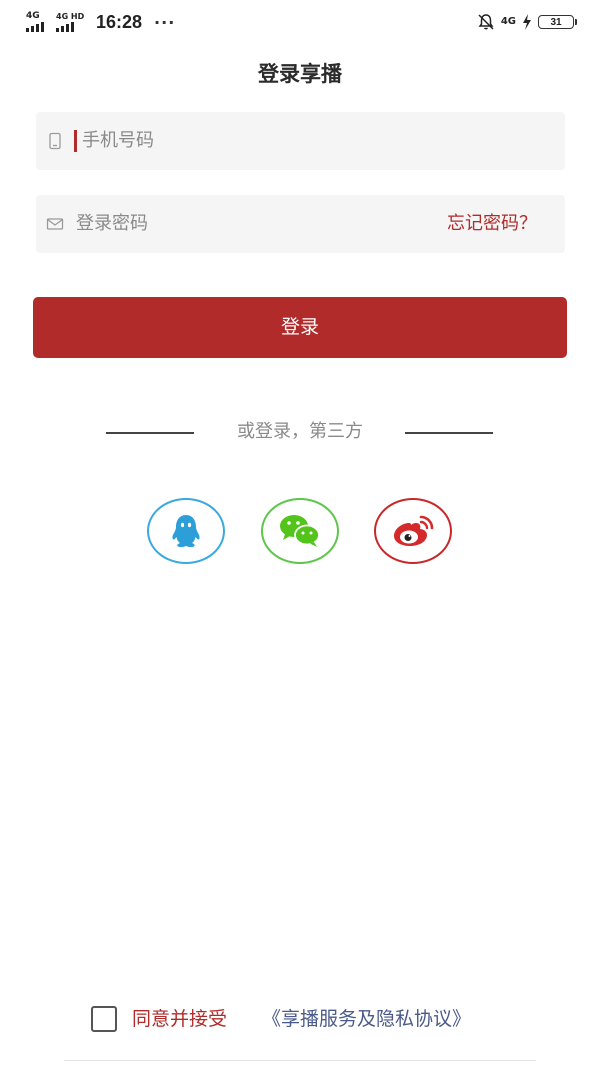 The height and width of the screenshot is (1068, 600). What do you see at coordinates (70, 16) in the screenshot?
I see `sim2-network-label: 4G HD` at bounding box center [70, 16].